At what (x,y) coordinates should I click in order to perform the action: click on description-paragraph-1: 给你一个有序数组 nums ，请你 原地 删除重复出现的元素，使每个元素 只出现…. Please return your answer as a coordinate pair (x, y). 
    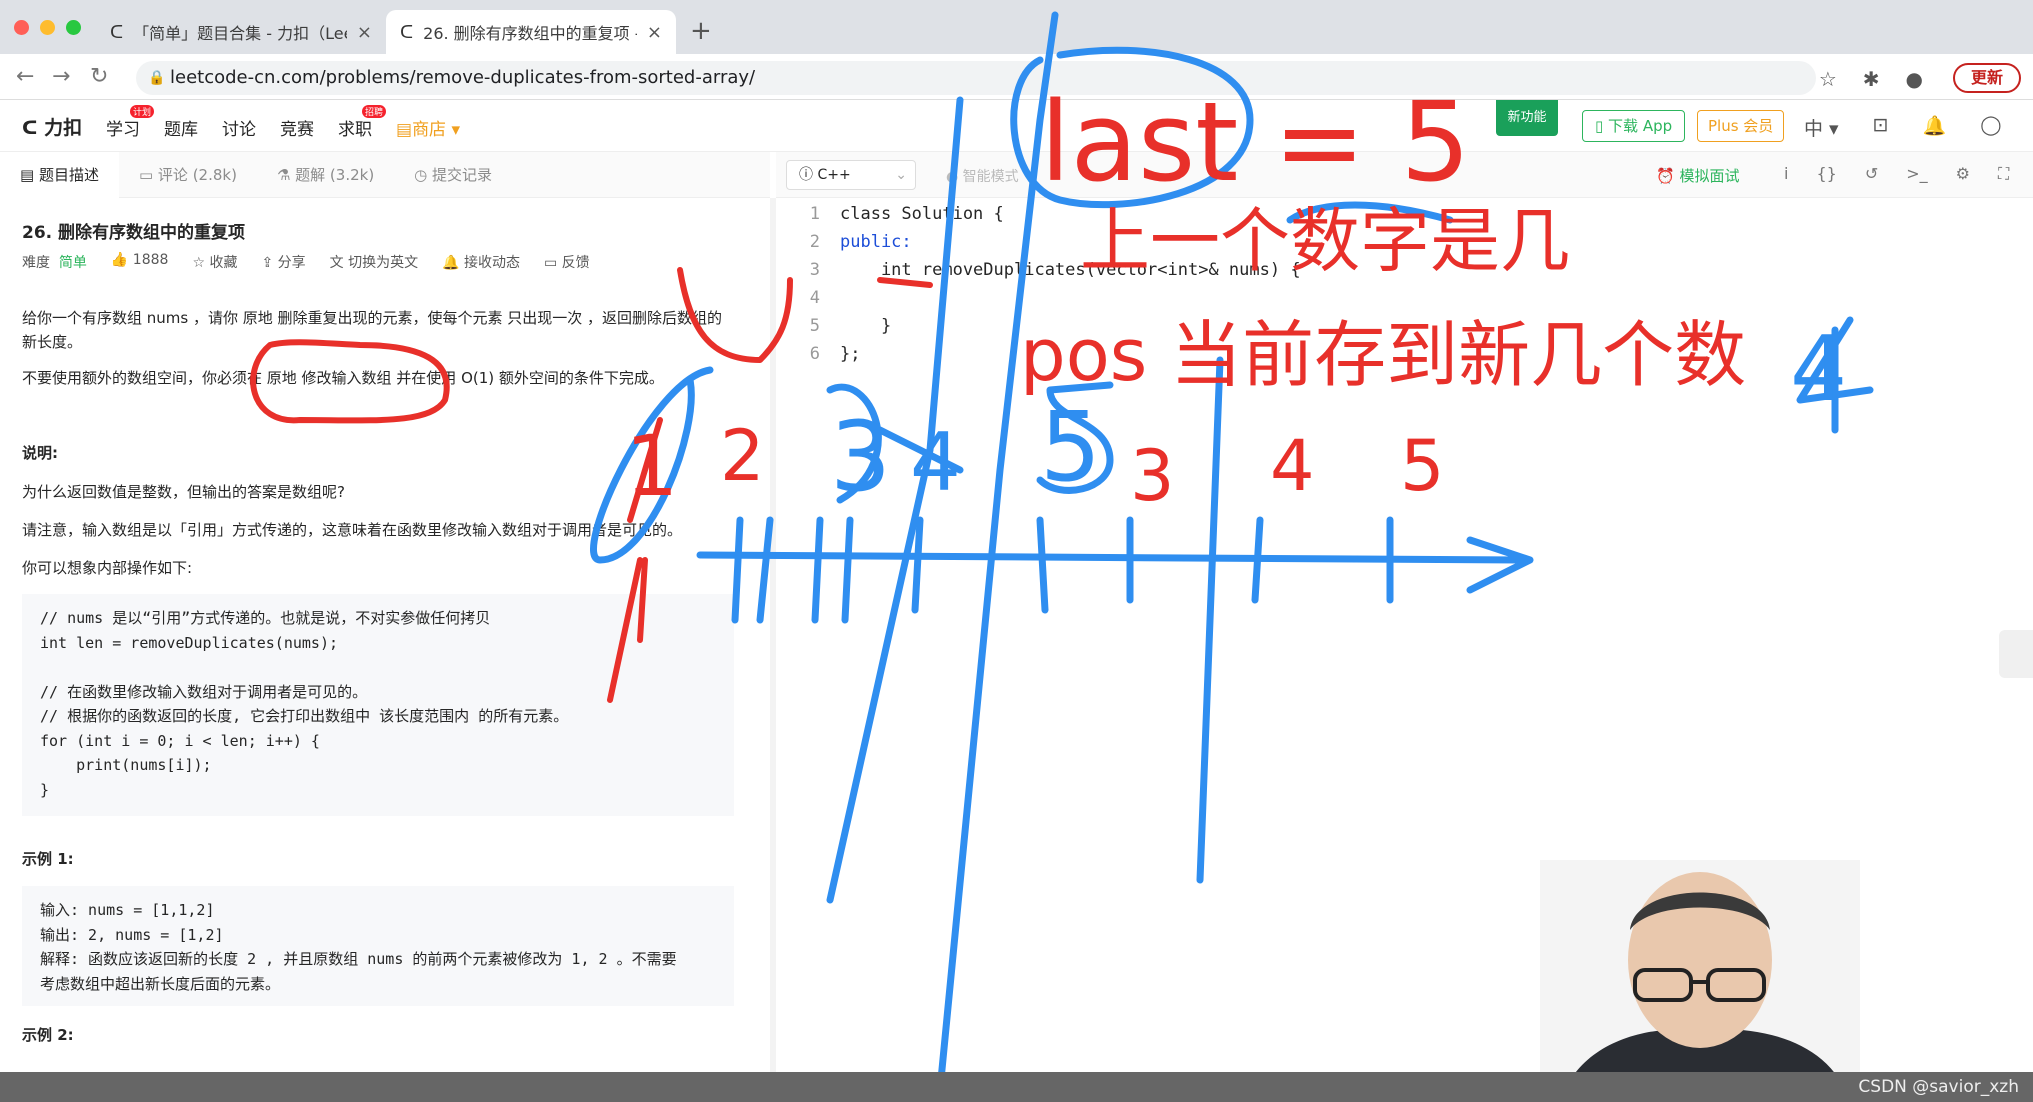
    Looking at the image, I should click on (372, 330).